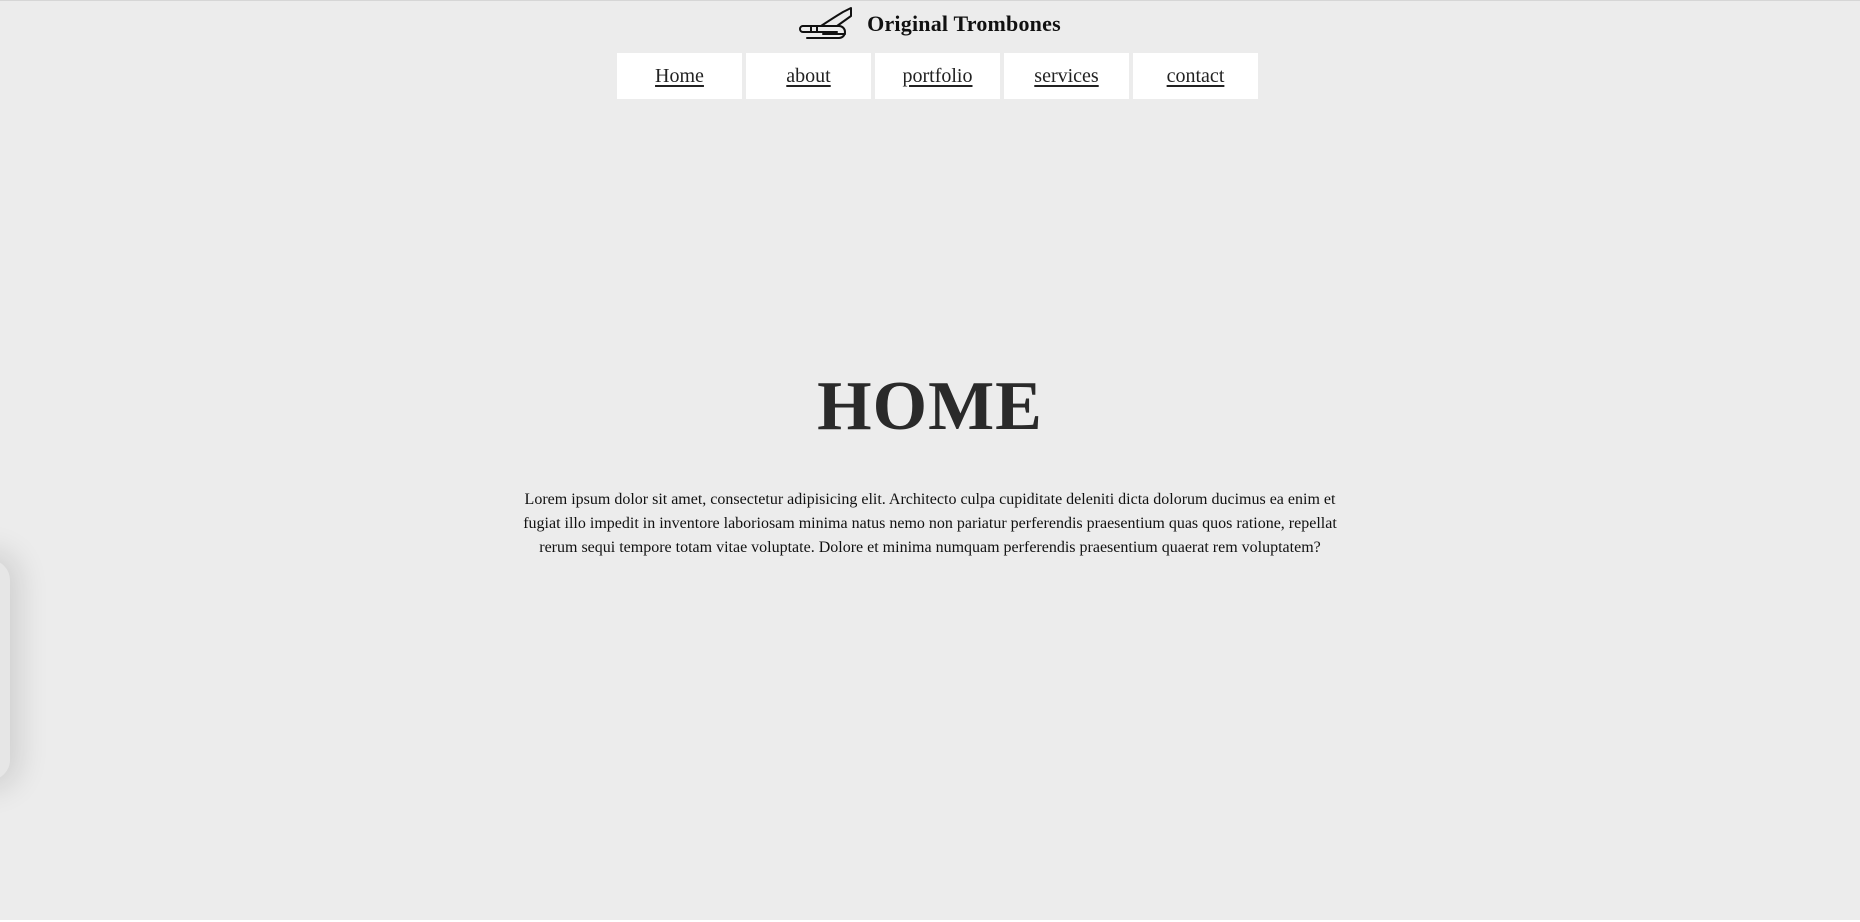 The width and height of the screenshot is (1860, 922). What do you see at coordinates (964, 24) in the screenshot?
I see `site-title: Original Trombones` at bounding box center [964, 24].